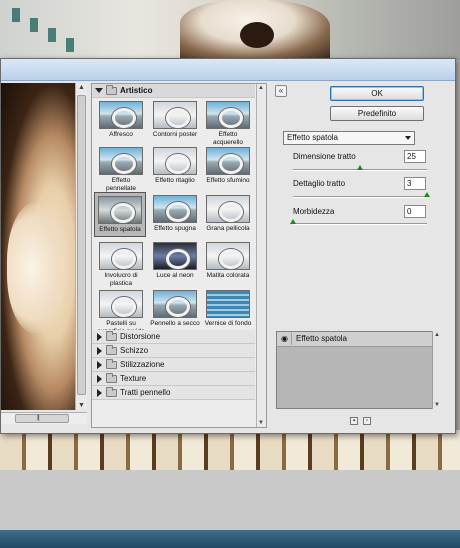  What do you see at coordinates (173, 379) in the screenshot?
I see `category-texture: Texture` at bounding box center [173, 379].